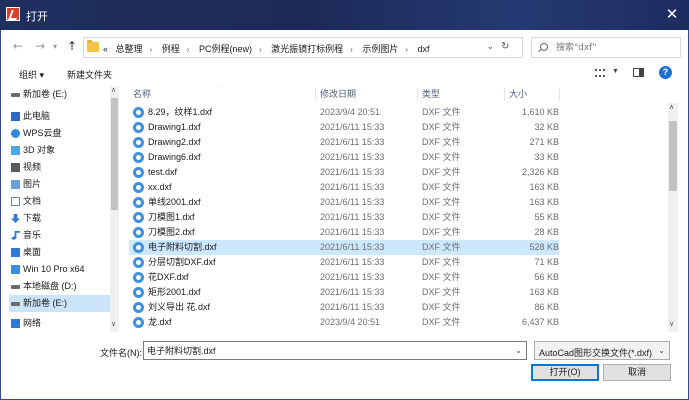 Image resolution: width=689 pixels, height=400 pixels. I want to click on file-row: 单线2001.dxf 2021/6/11 15:33 DXF 文件 163 KB, so click(344, 202).